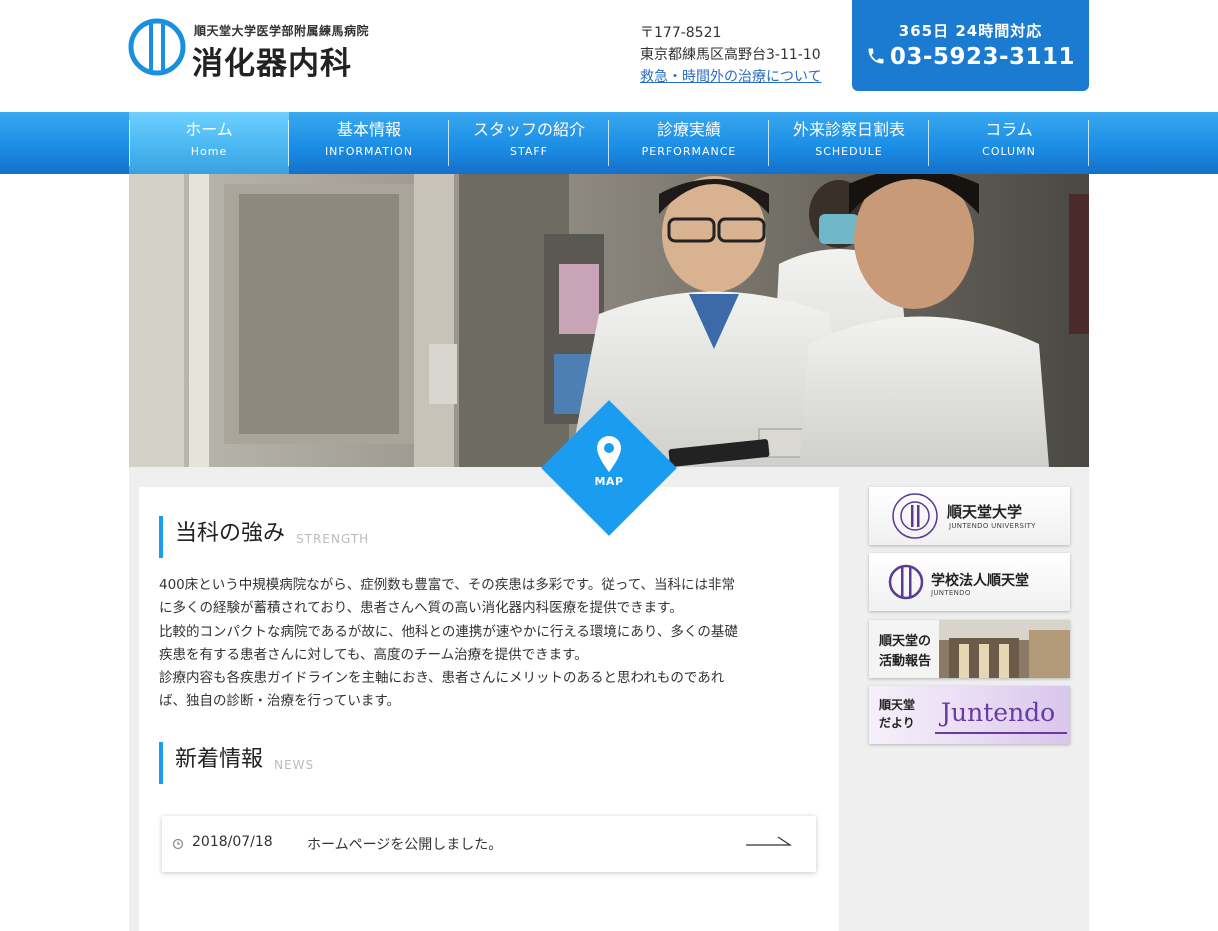  Describe the element at coordinates (178, 844) in the screenshot. I see `clock-icon` at that location.